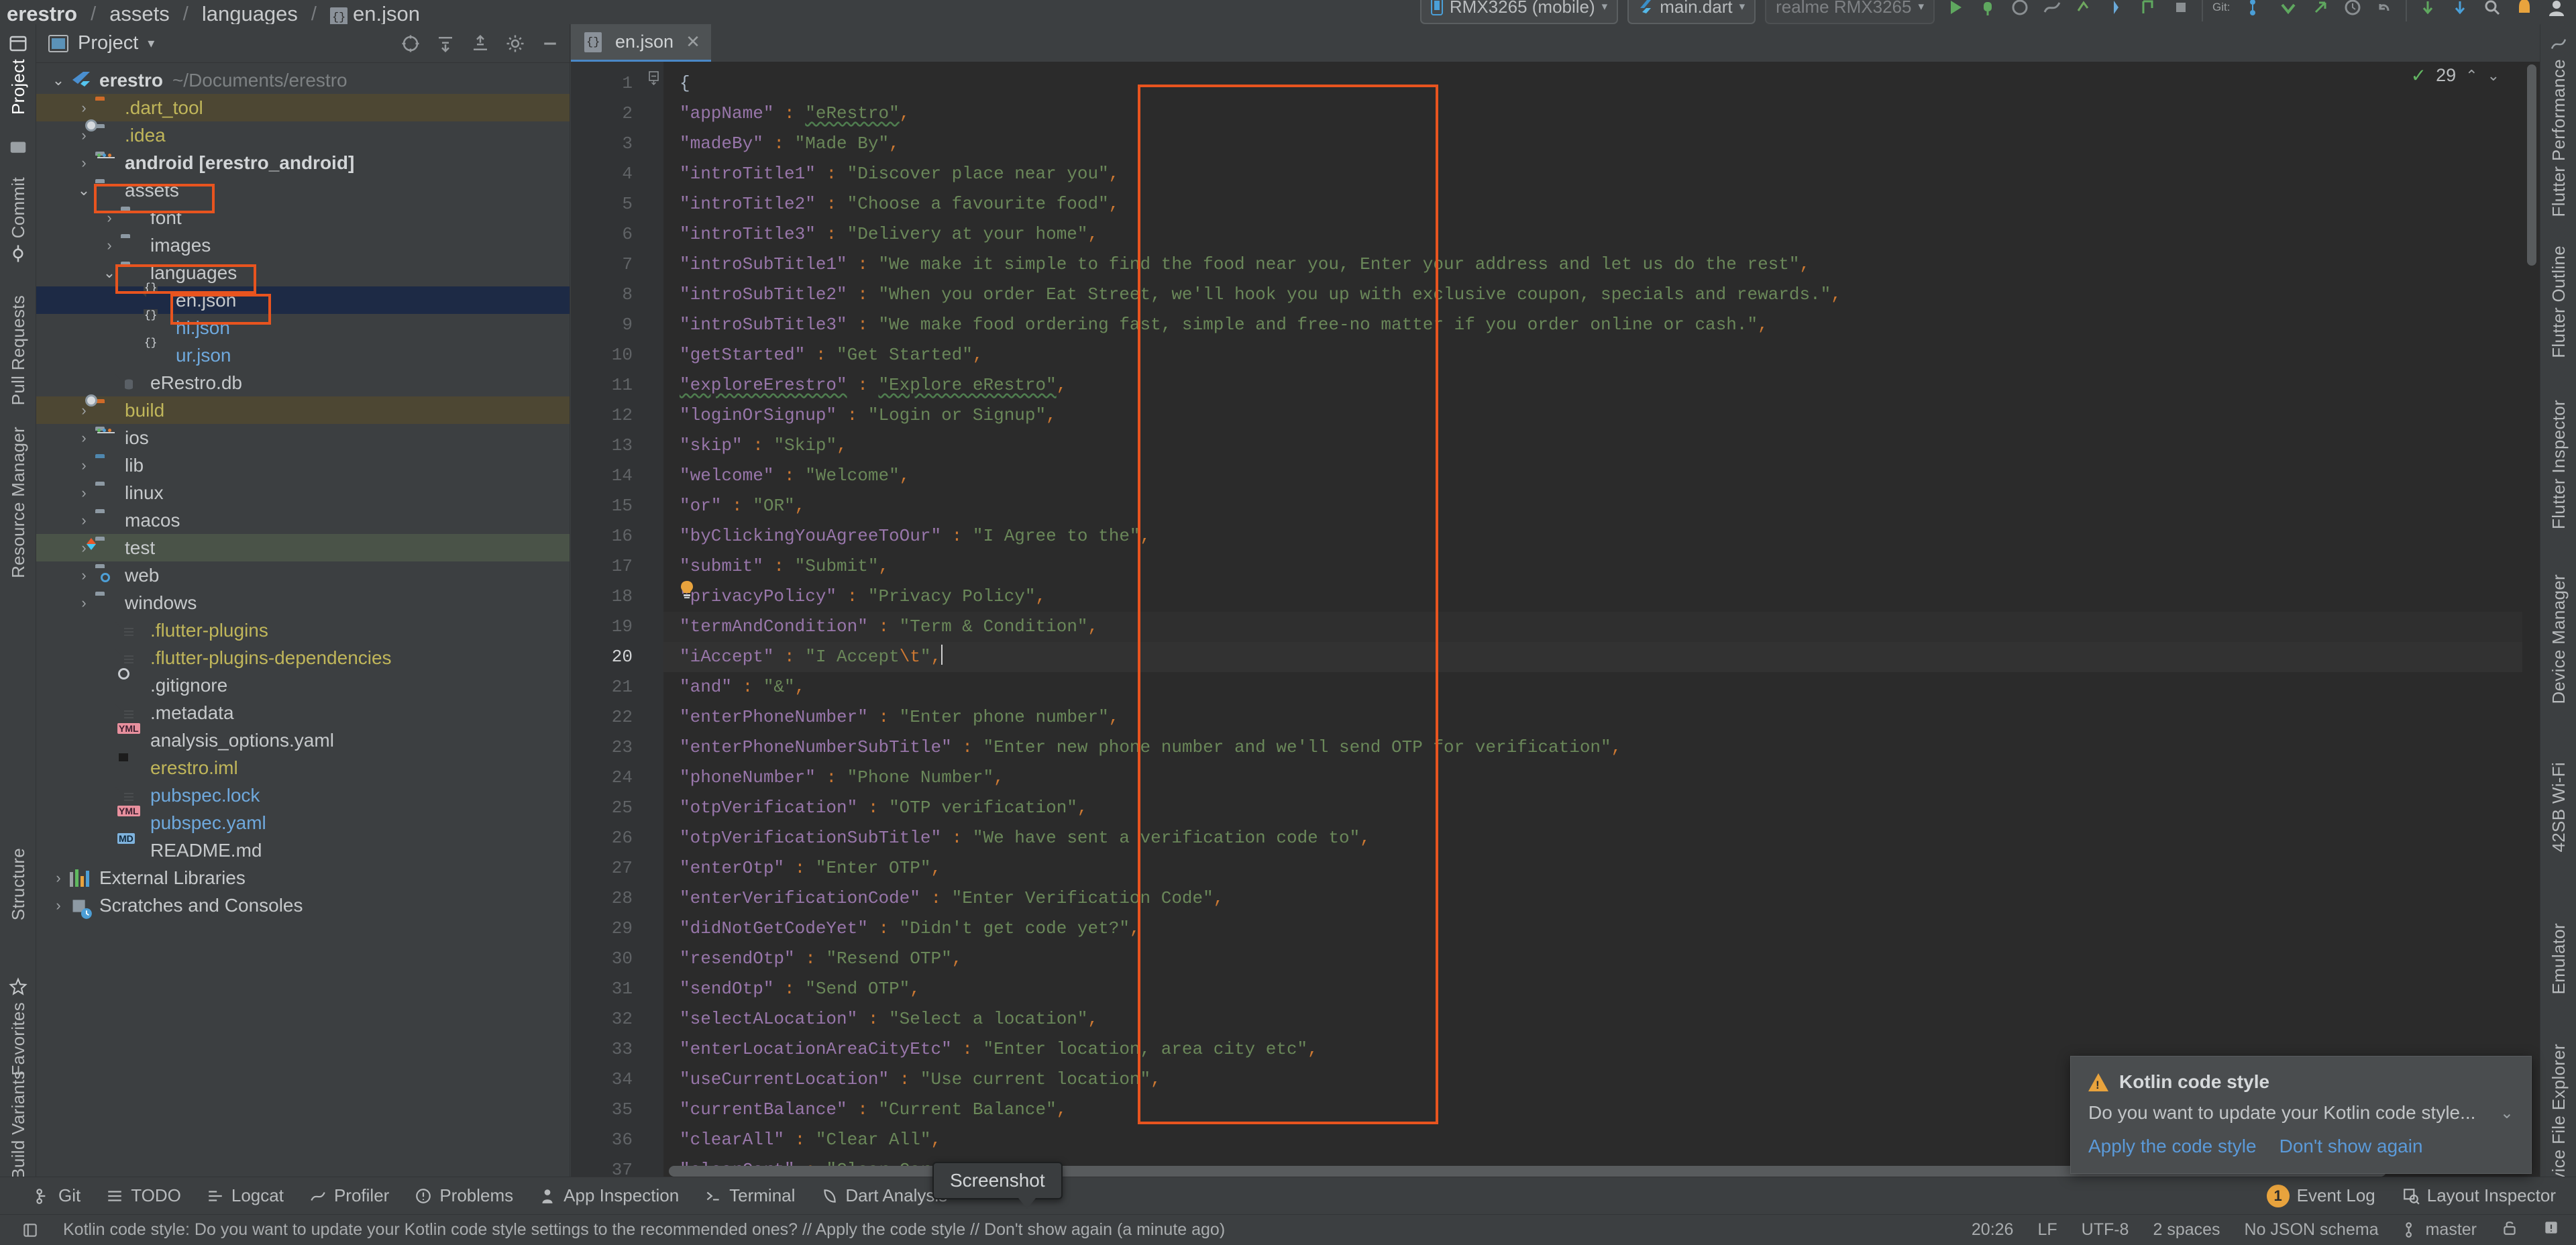  Describe the element at coordinates (1519, 12) in the screenshot. I see `device-selector: RMX3265 (mobile) ▾` at that location.